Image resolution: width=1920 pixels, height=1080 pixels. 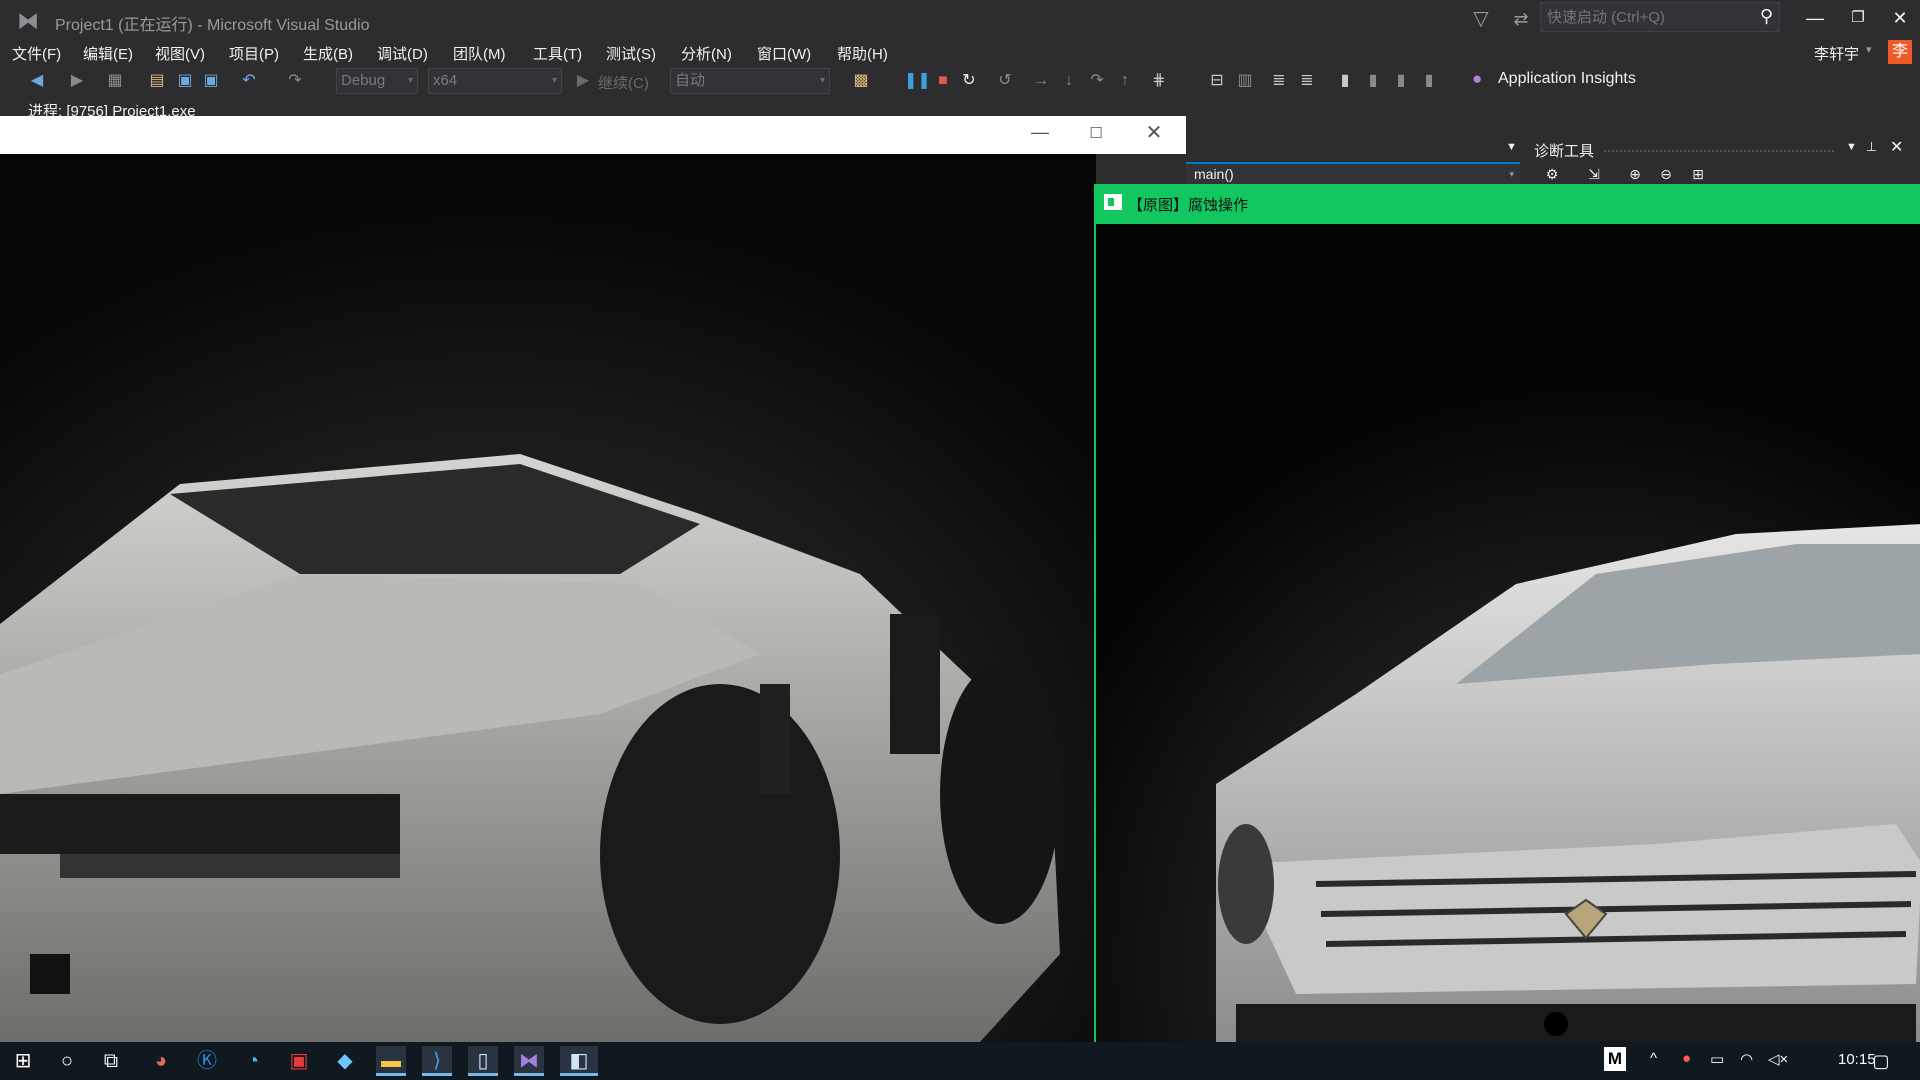 I want to click on new-project-icon: ▦, so click(x=115, y=81).